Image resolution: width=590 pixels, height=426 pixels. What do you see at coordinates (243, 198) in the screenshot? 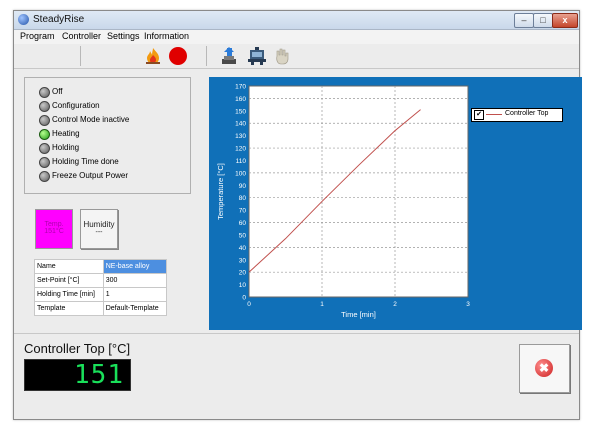
I see `y-tick-label: 80` at bounding box center [243, 198].